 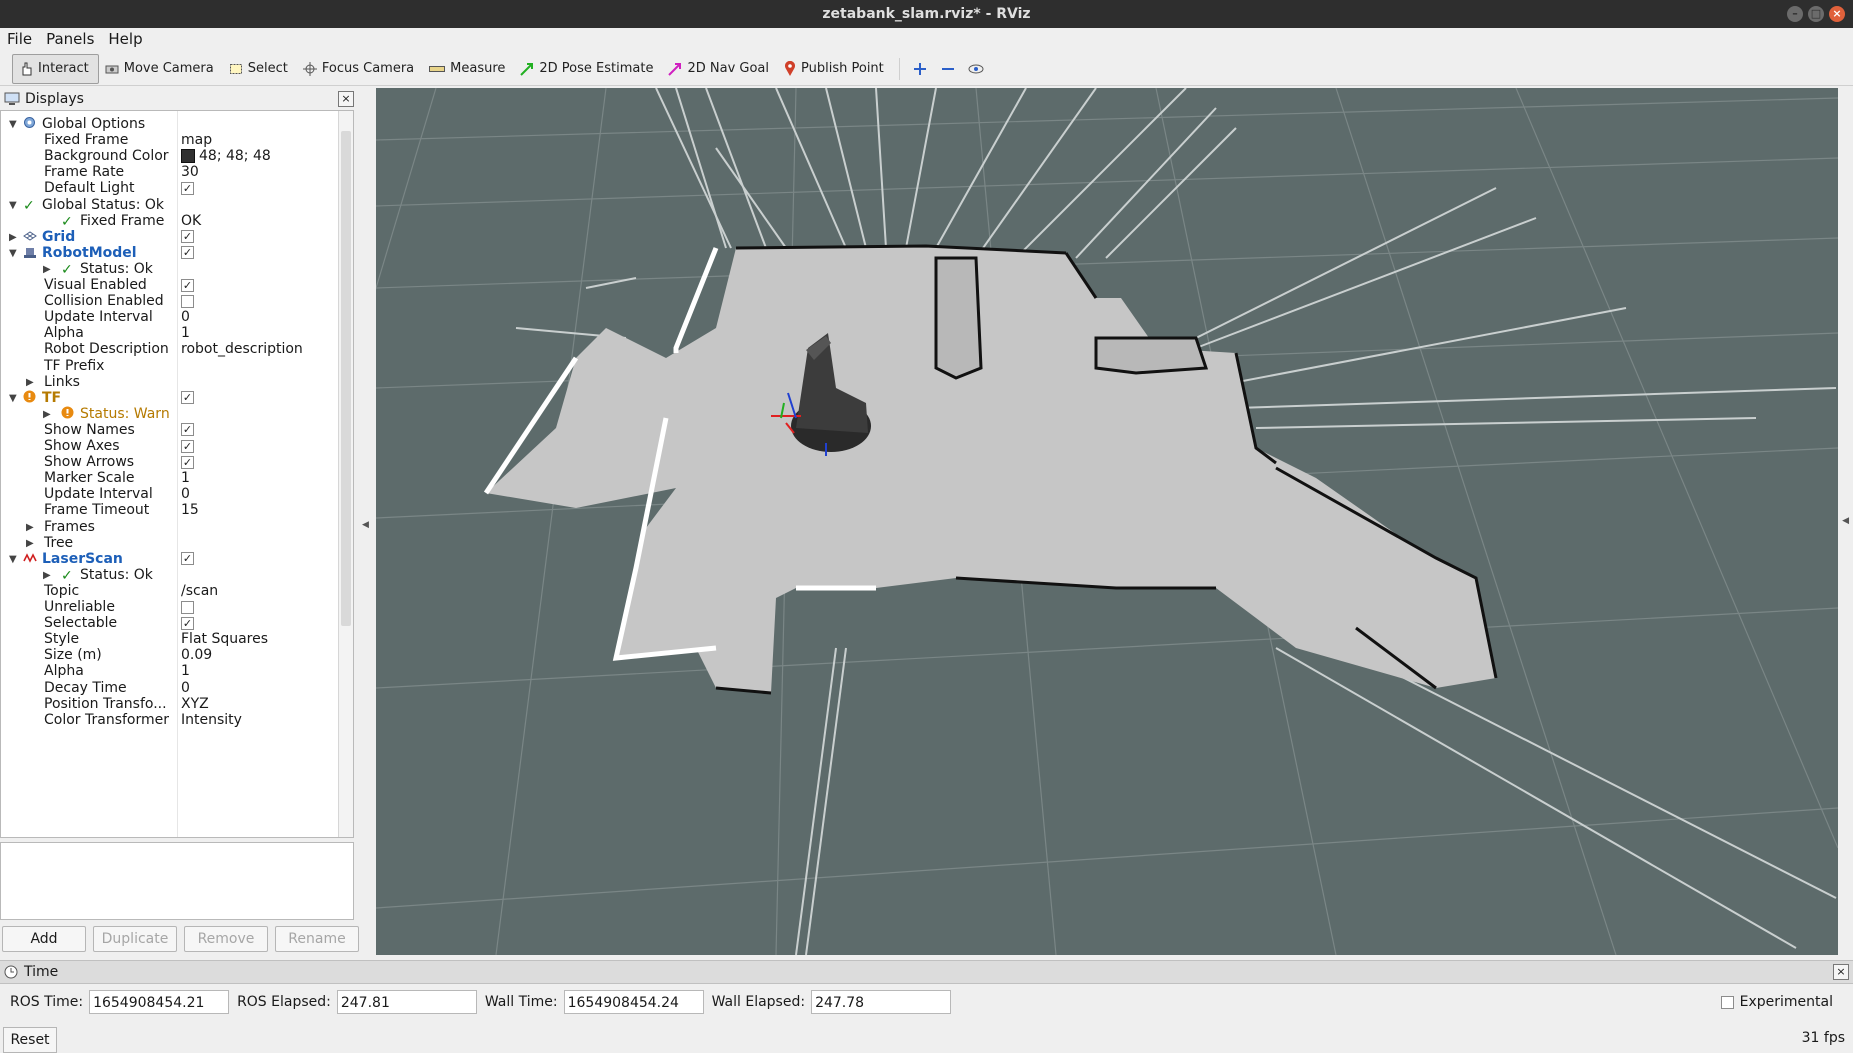 I want to click on map-pin-icon, so click(x=790, y=68).